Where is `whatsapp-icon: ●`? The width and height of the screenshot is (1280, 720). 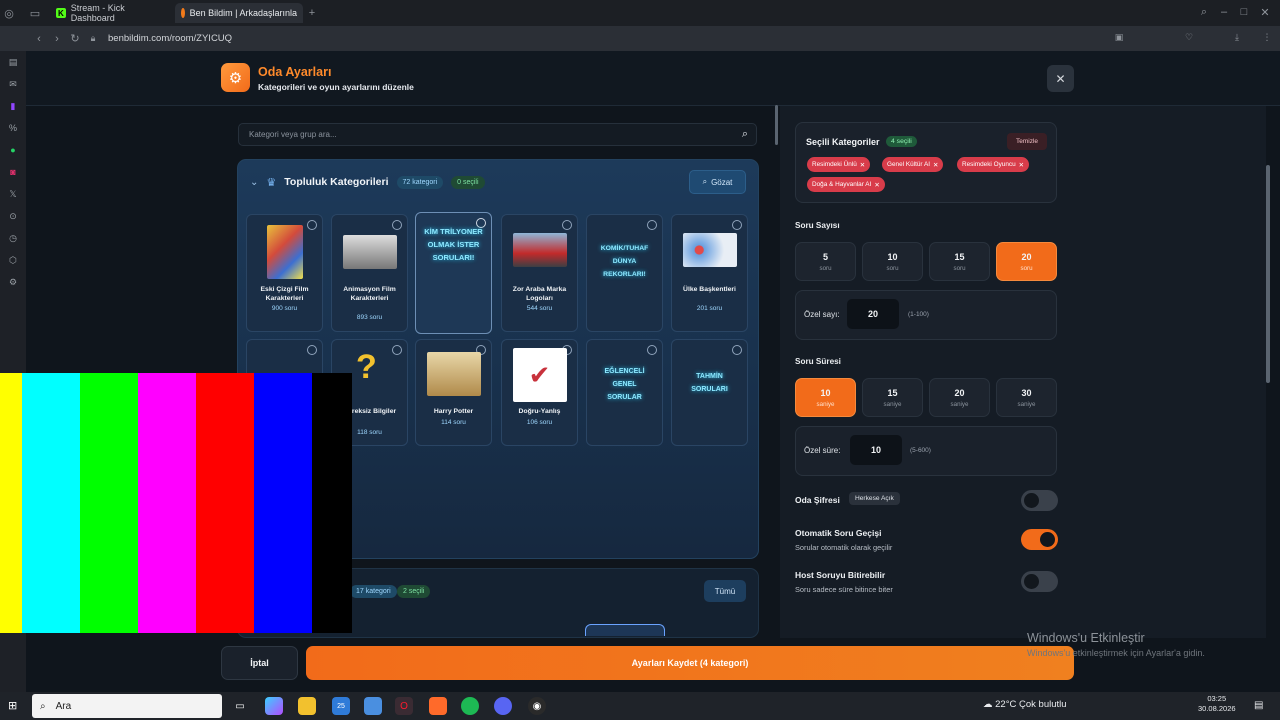
whatsapp-icon: ● is located at coordinates (13, 150).